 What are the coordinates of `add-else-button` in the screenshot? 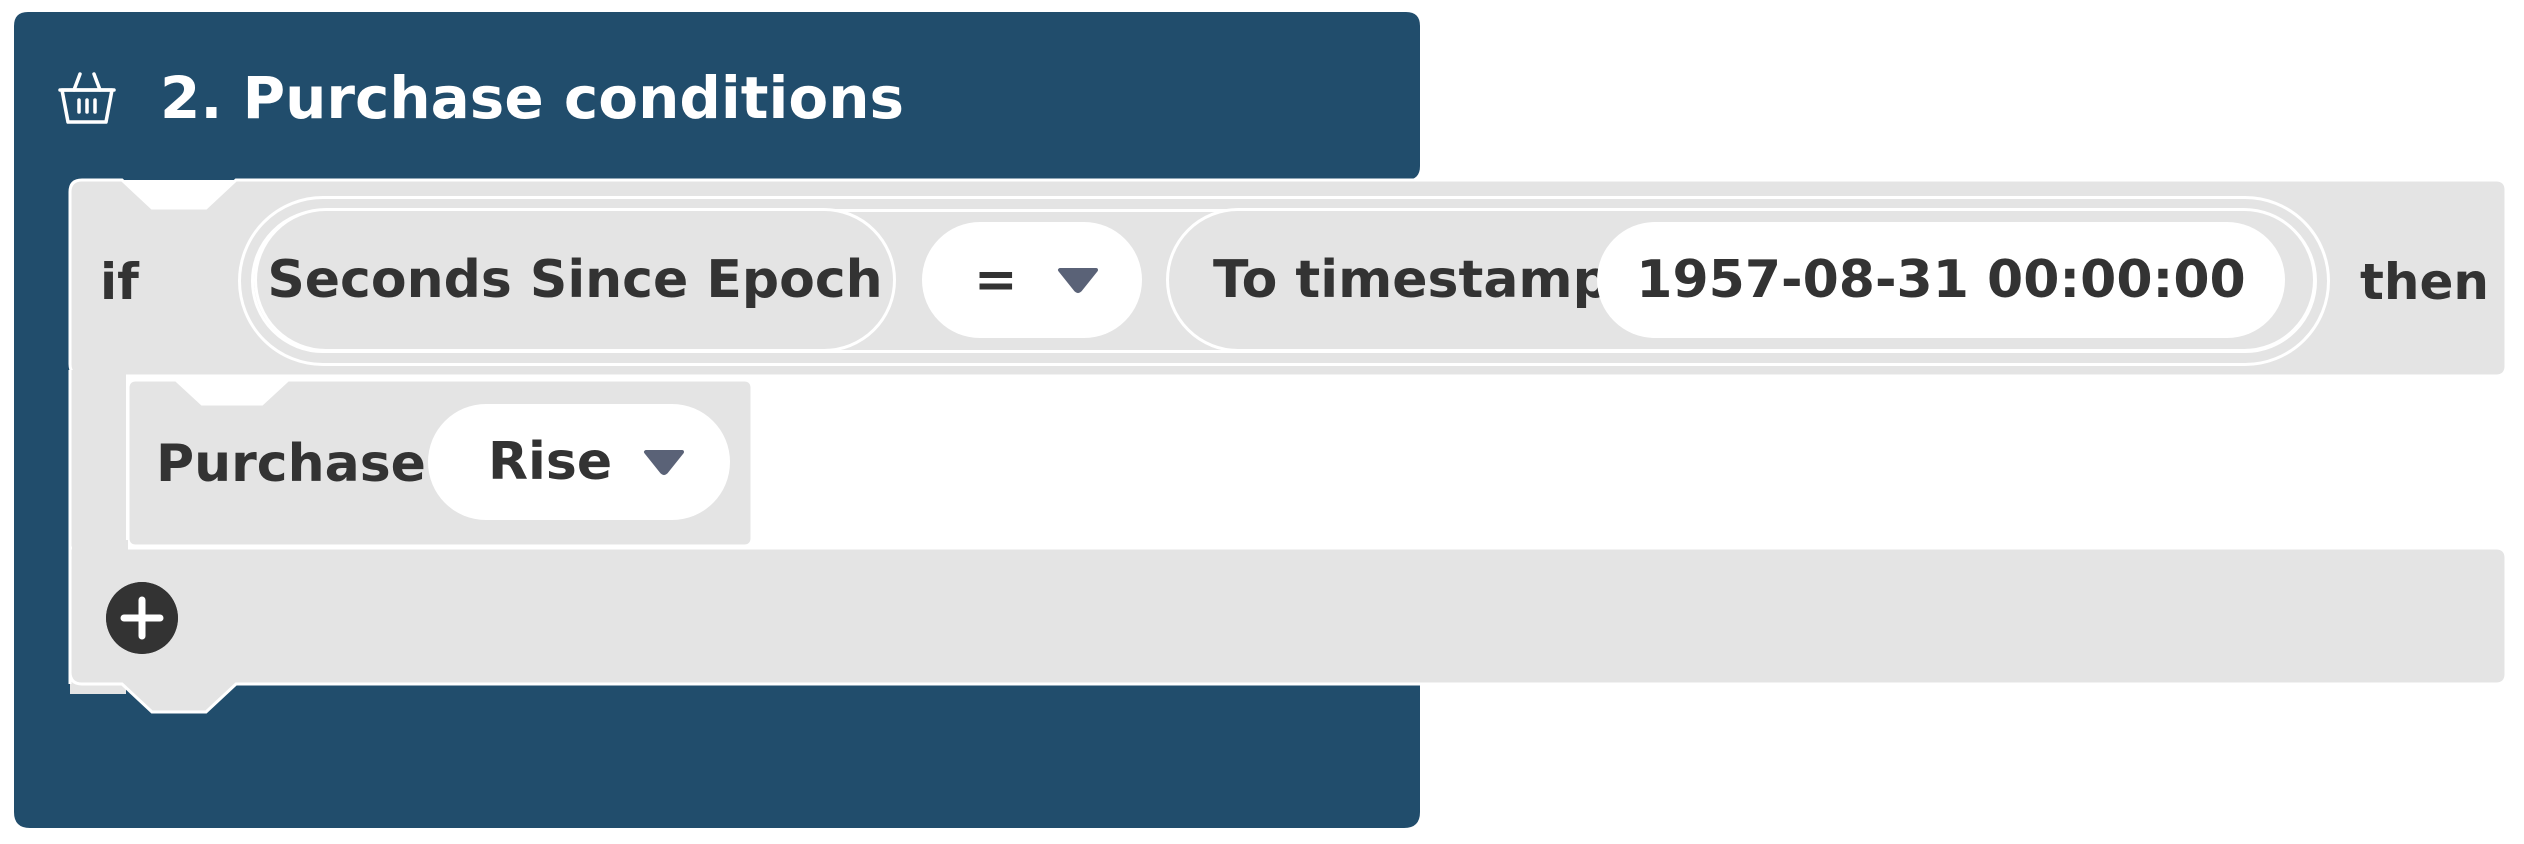 It's located at (142, 618).